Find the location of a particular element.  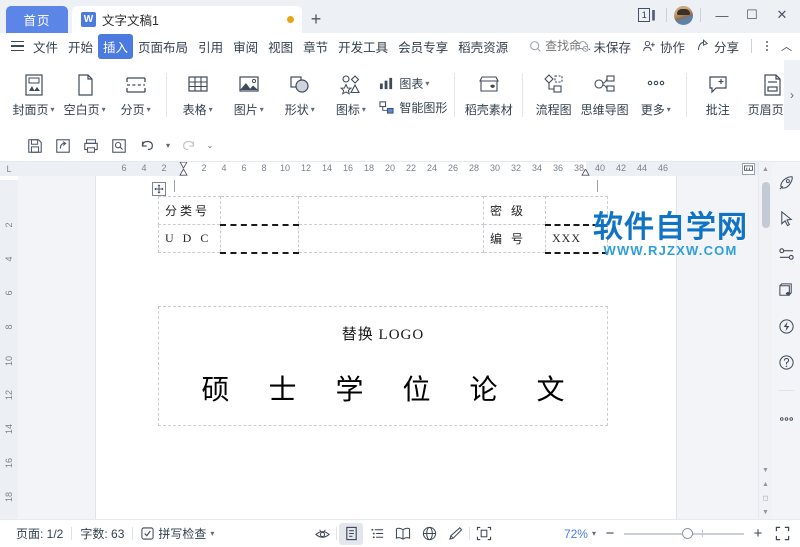

ribbon-table-button: 表格 ▾ is located at coordinates (197, 95).